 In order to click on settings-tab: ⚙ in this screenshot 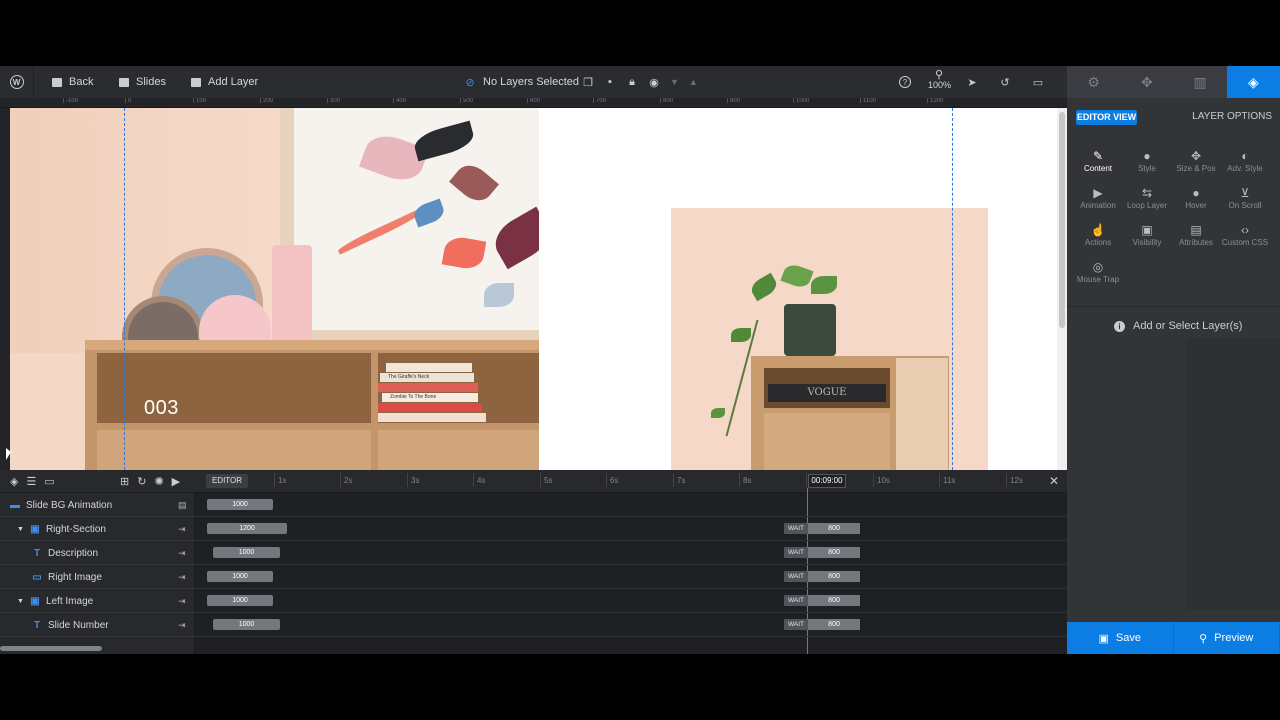, I will do `click(1093, 82)`.